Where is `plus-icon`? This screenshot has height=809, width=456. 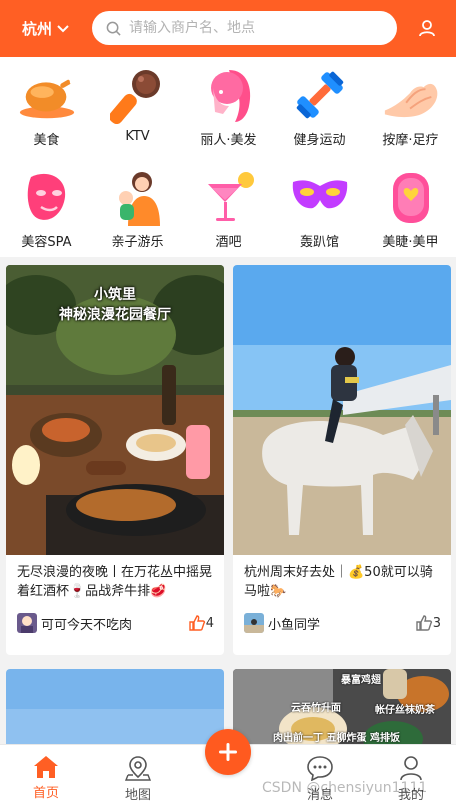
plus-icon is located at coordinates (228, 752).